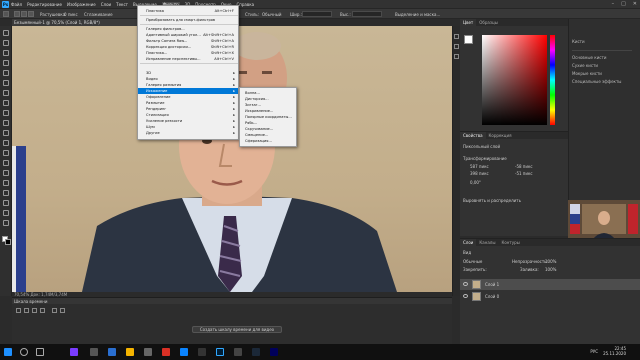 Image resolution: width=640 pixels, height=360 pixels. What do you see at coordinates (514, 80) in the screenshot?
I see `color-field` at bounding box center [514, 80].